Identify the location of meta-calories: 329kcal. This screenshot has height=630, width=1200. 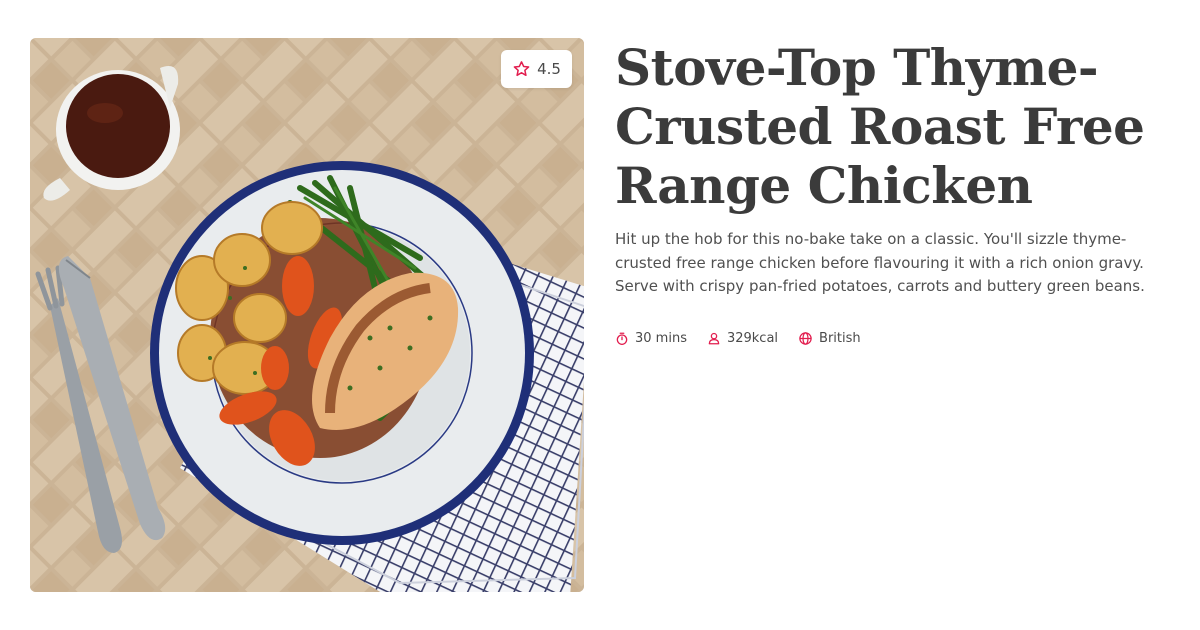
(742, 338).